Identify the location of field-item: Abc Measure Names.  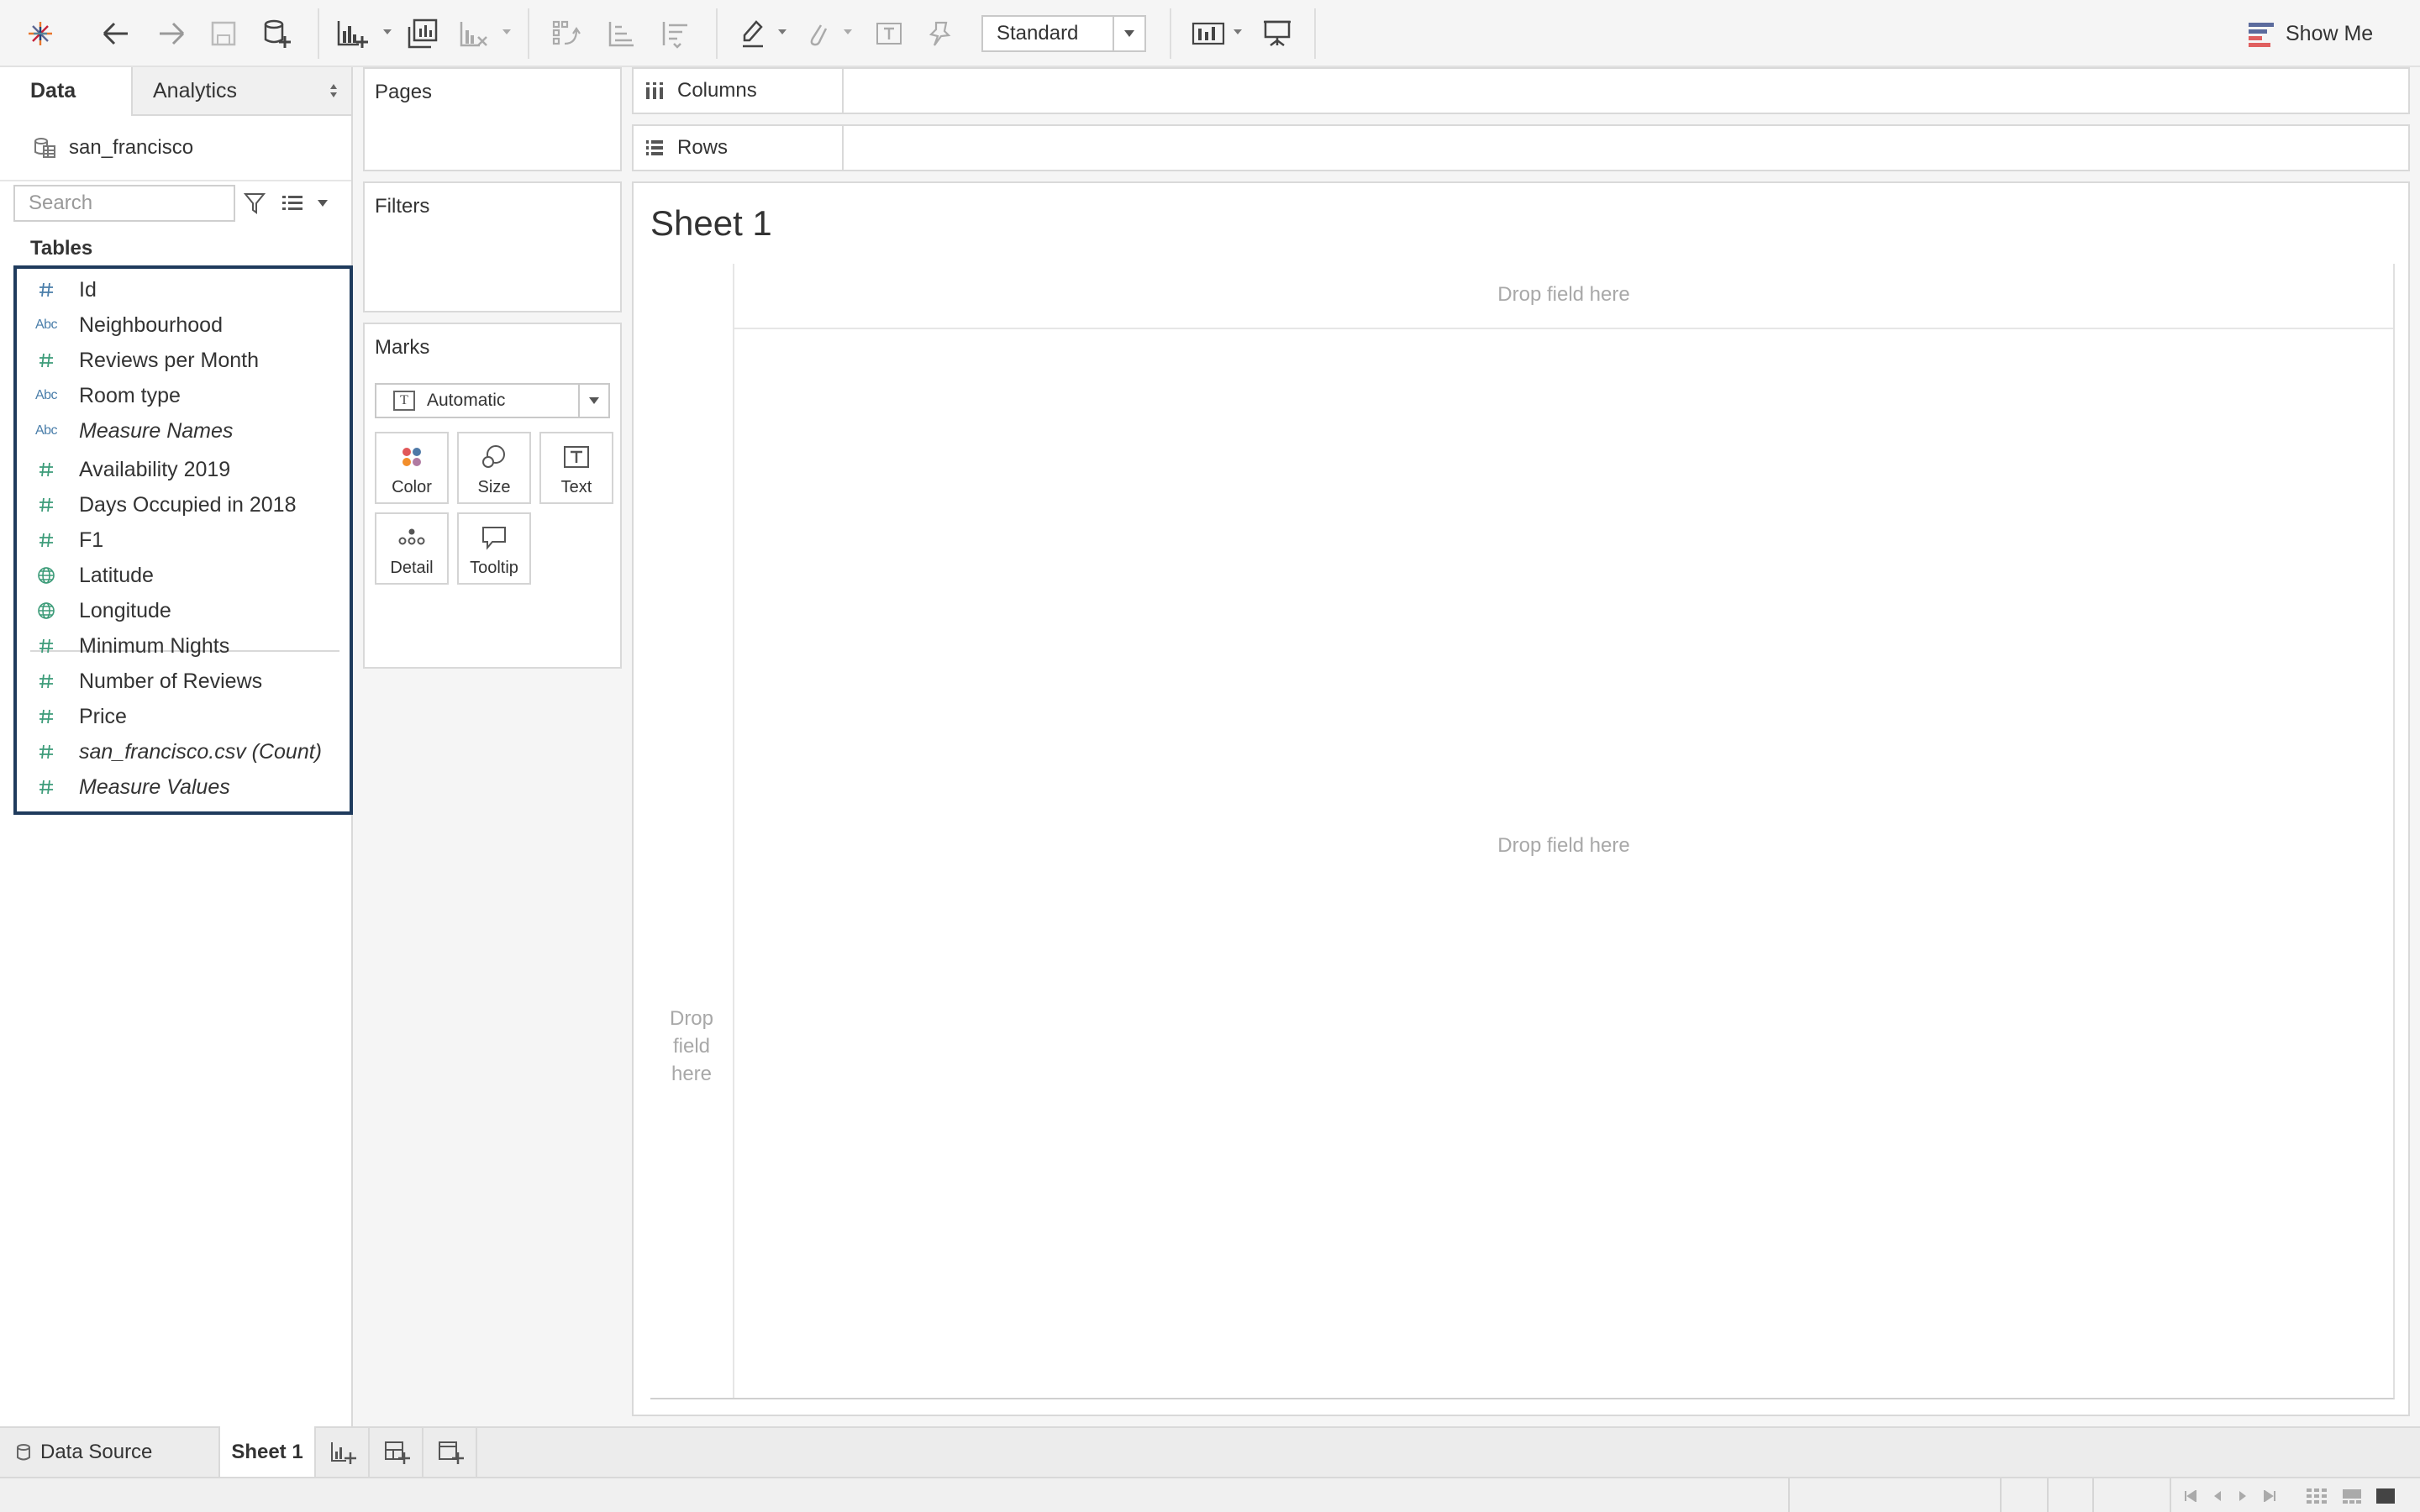
(183, 431).